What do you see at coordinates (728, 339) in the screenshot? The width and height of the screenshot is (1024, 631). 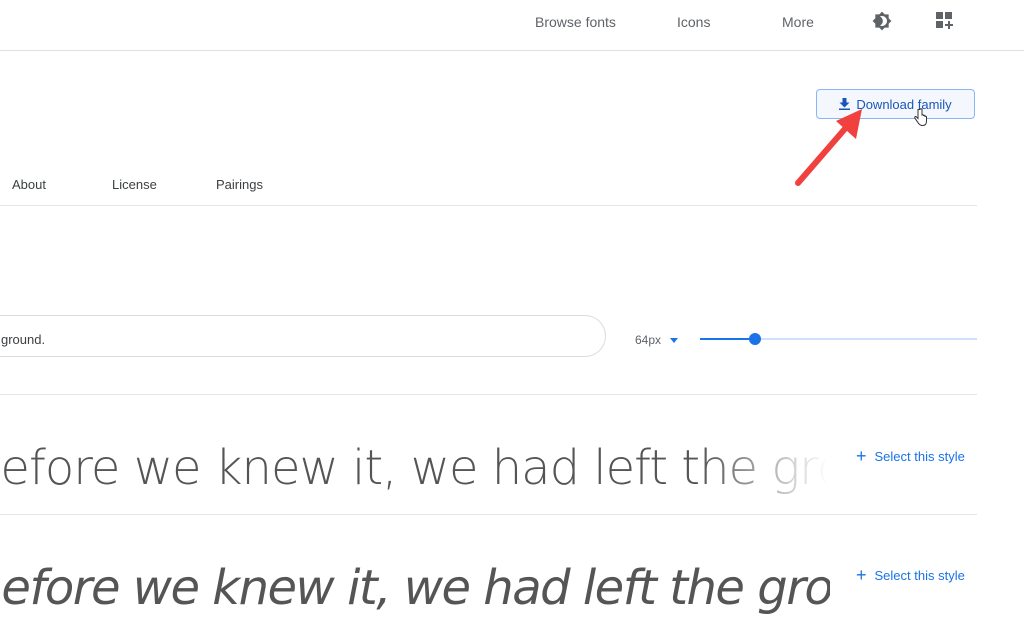 I see `slider-fill` at bounding box center [728, 339].